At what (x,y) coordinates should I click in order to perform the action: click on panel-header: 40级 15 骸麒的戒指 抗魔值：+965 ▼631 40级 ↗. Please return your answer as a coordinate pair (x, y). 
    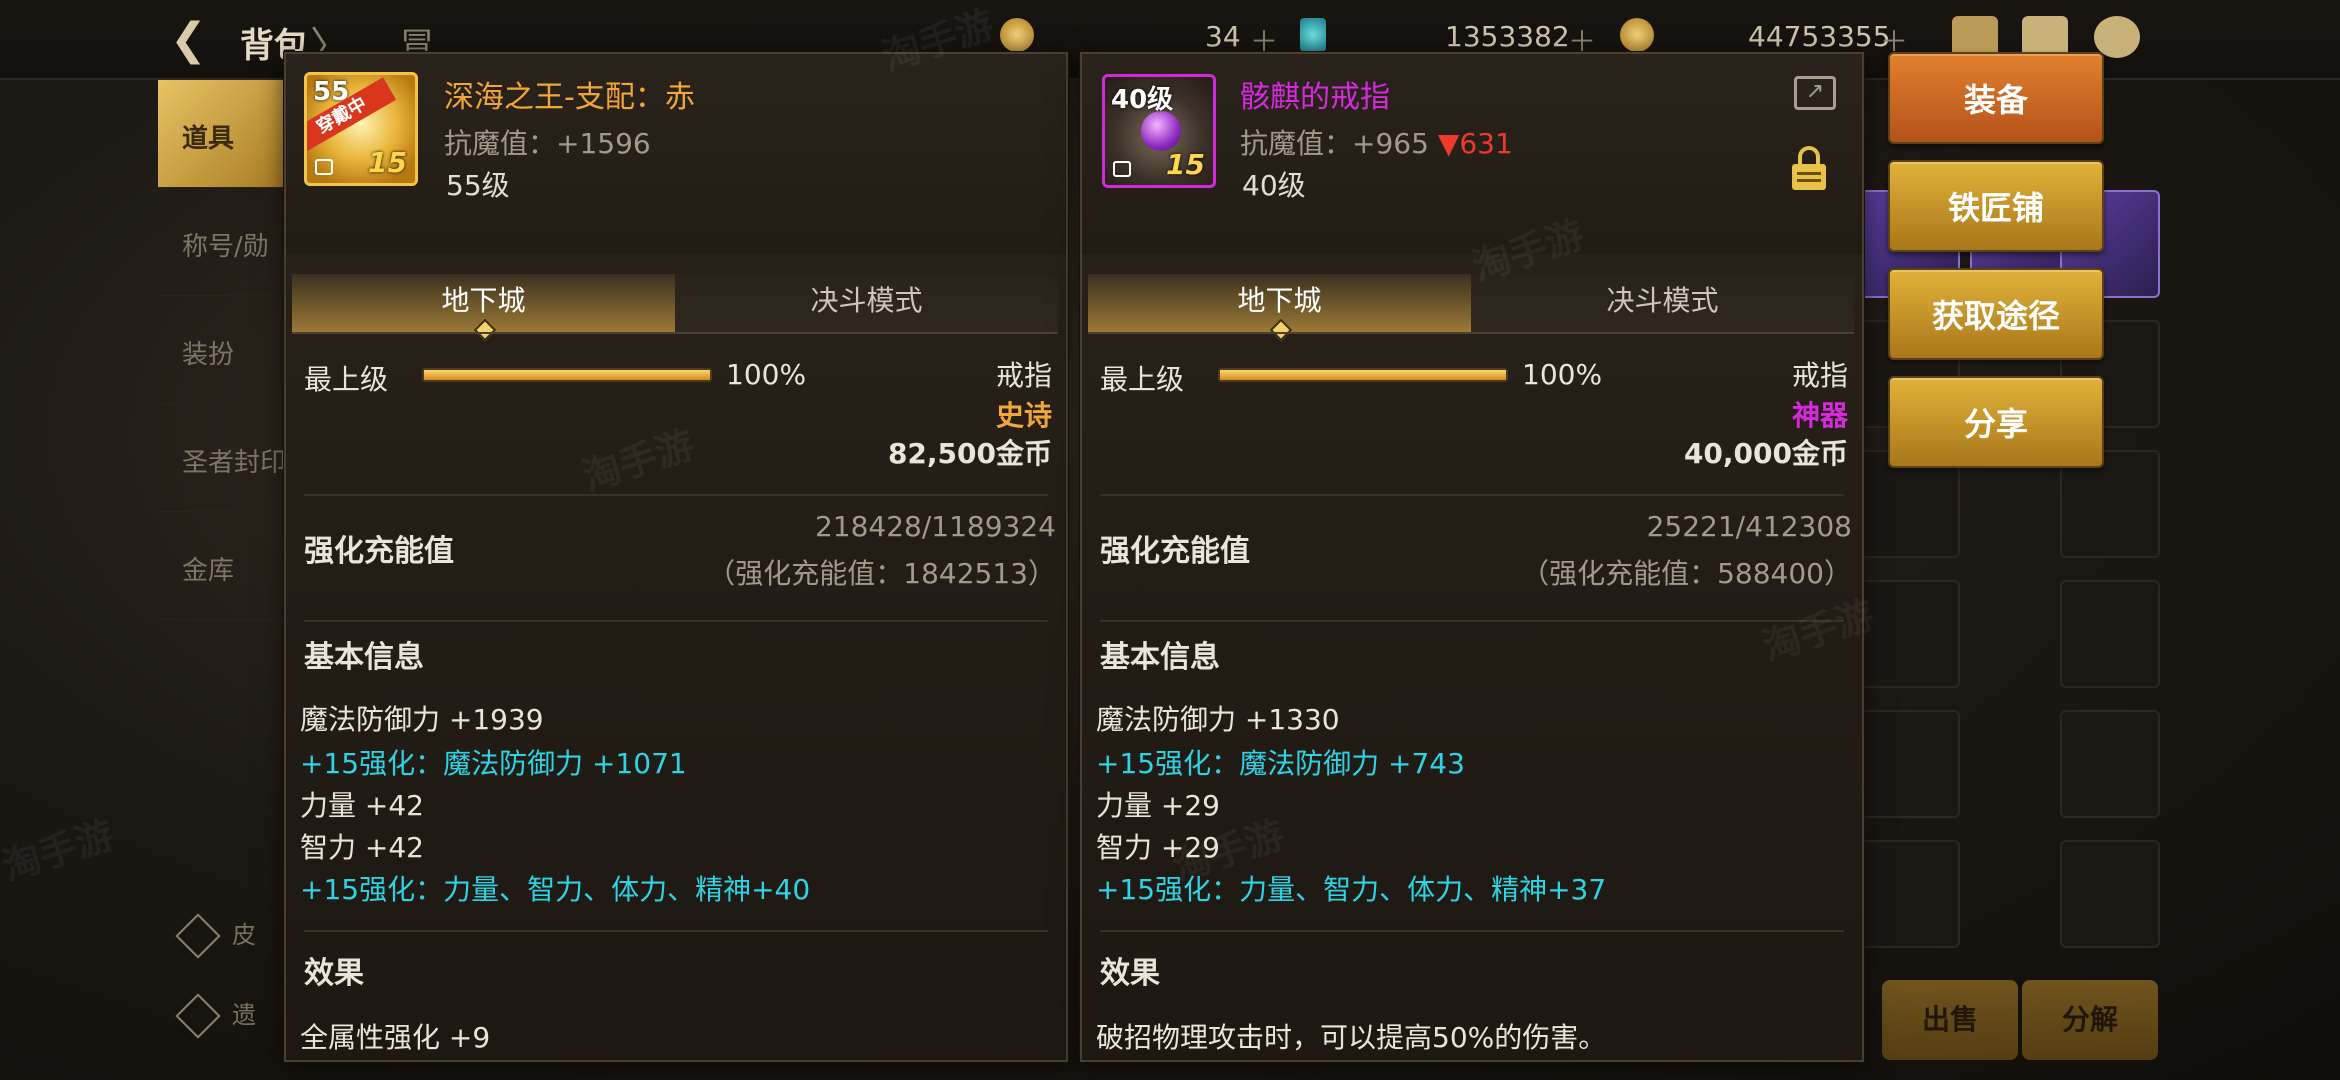
    Looking at the image, I should click on (1472, 154).